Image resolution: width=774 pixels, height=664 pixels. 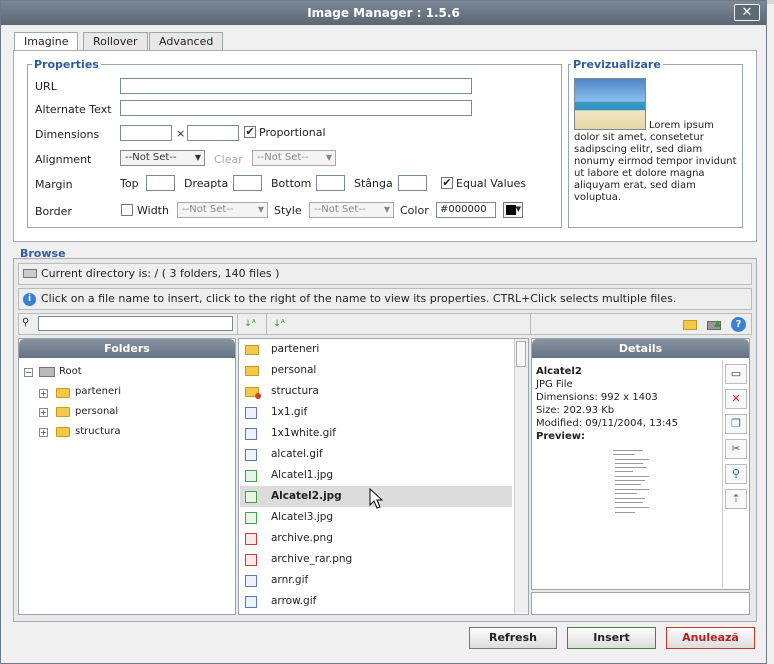 I want to click on alignment-select: --Not Set-- ▼, so click(x=162, y=158).